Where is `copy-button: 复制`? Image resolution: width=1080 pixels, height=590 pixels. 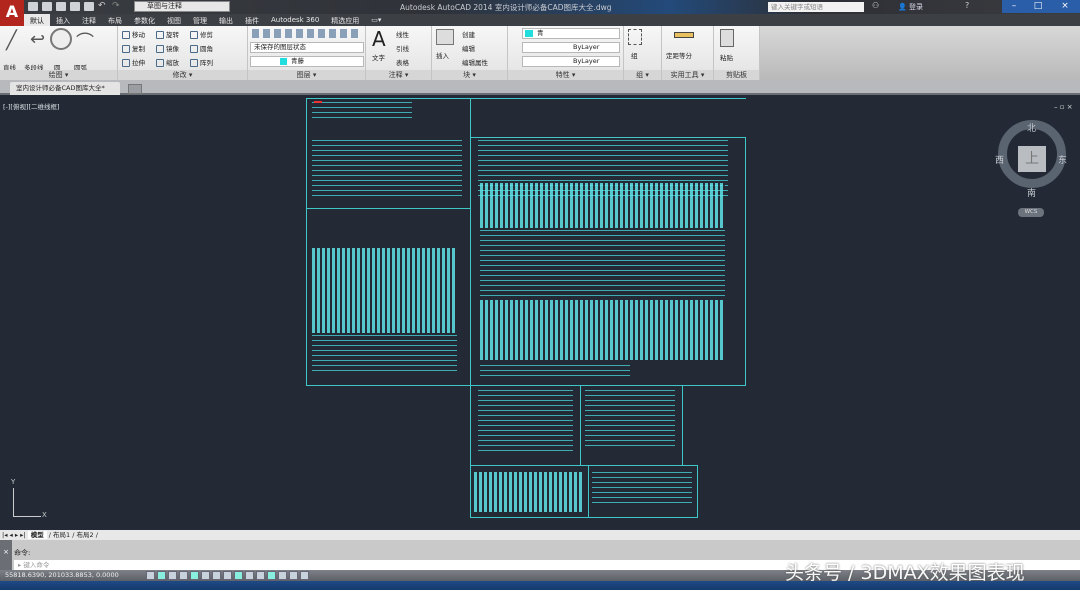 copy-button: 复制 is located at coordinates (133, 48).